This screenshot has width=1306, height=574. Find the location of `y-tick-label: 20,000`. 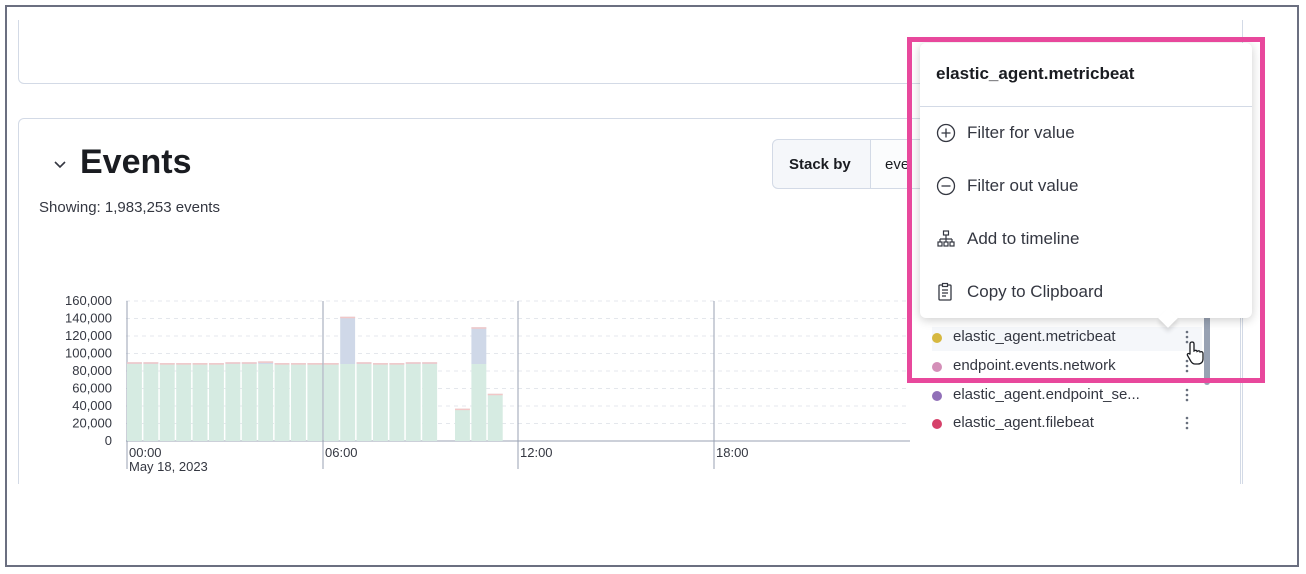

y-tick-label: 20,000 is located at coordinates (92, 423).